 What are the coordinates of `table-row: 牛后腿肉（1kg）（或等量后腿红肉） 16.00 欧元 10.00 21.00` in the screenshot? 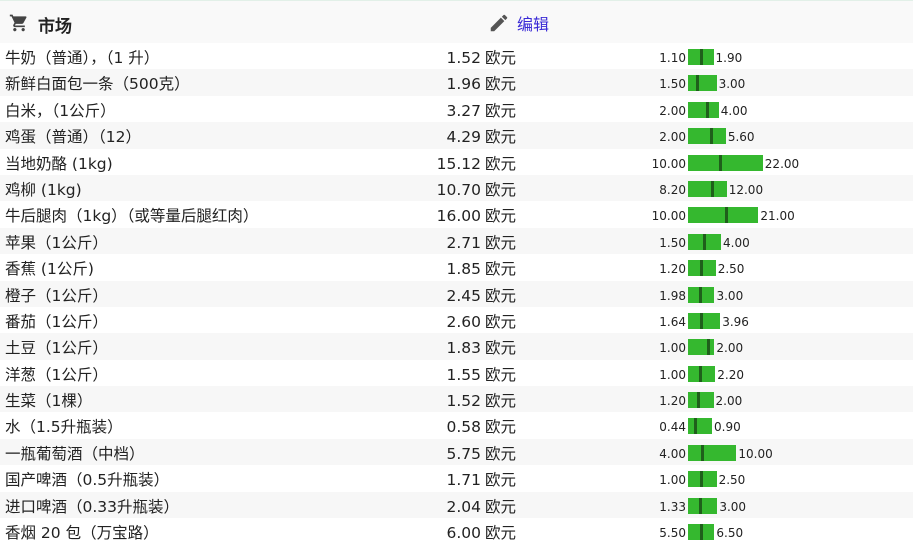 It's located at (456, 214).